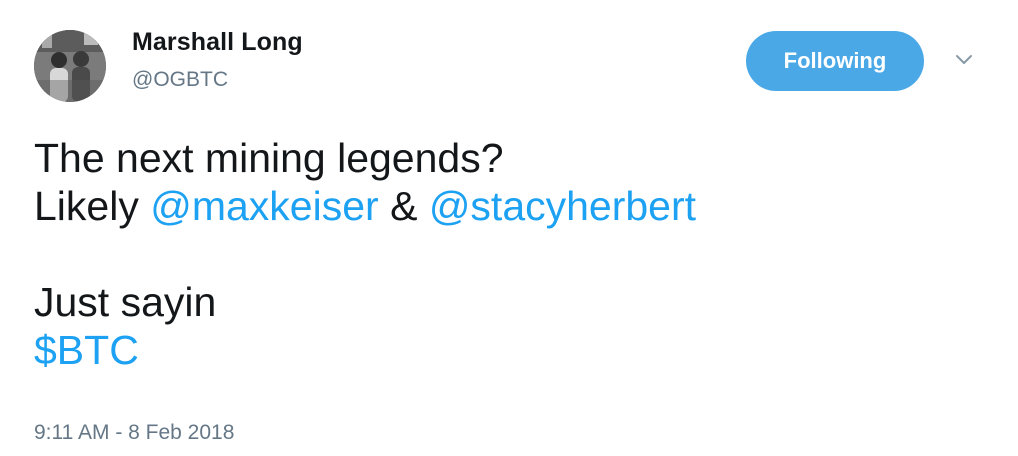 This screenshot has width=1018, height=456. What do you see at coordinates (180, 80) in the screenshot?
I see `author-handle: @OGBTC` at bounding box center [180, 80].